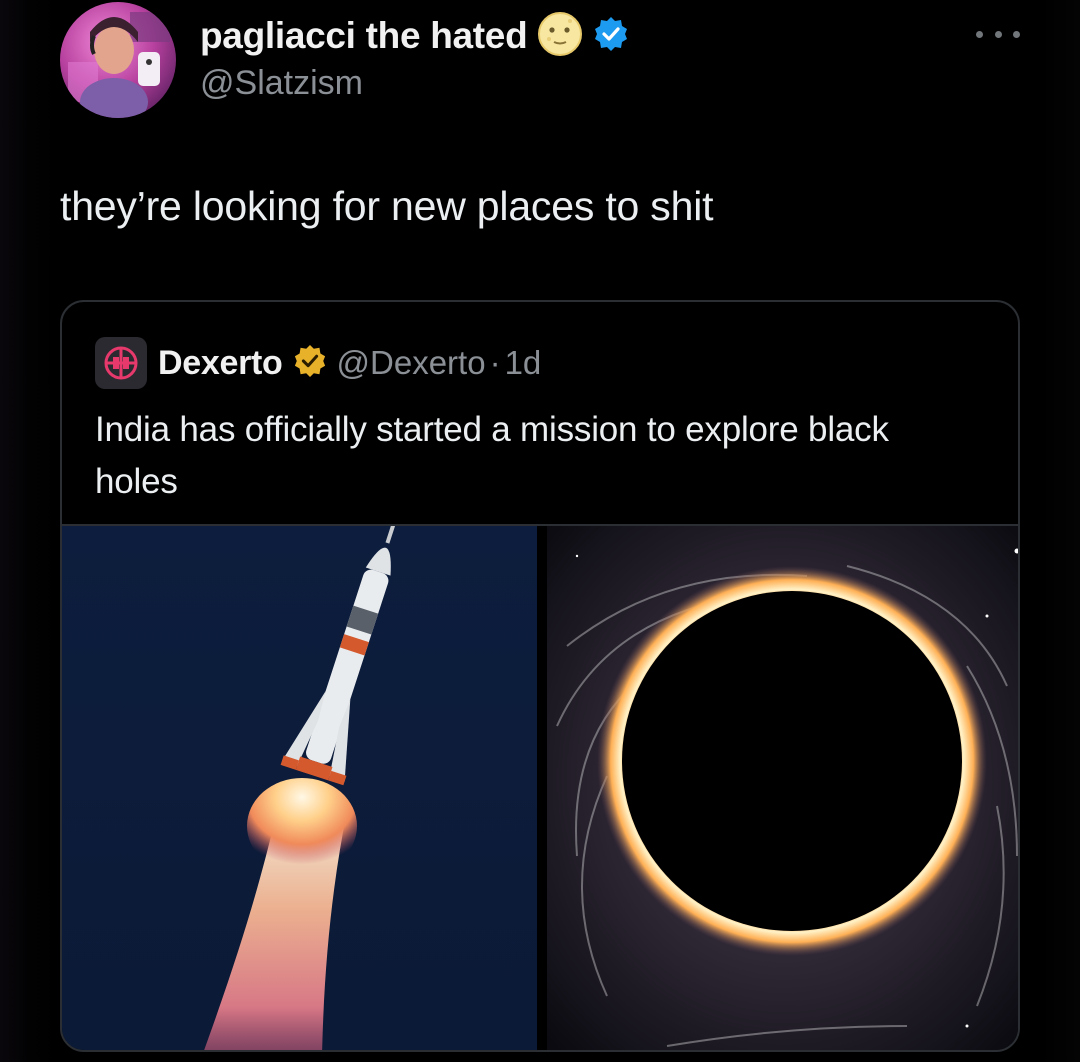  I want to click on tweet-text: they’re looking for new places to shit, so click(387, 206).